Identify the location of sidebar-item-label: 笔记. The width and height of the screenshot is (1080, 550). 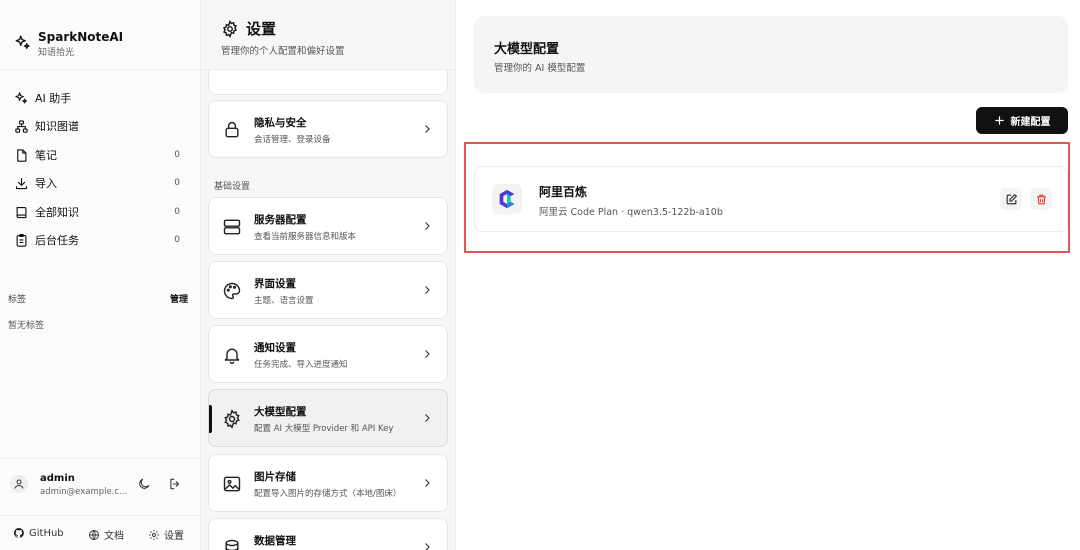
(46, 155).